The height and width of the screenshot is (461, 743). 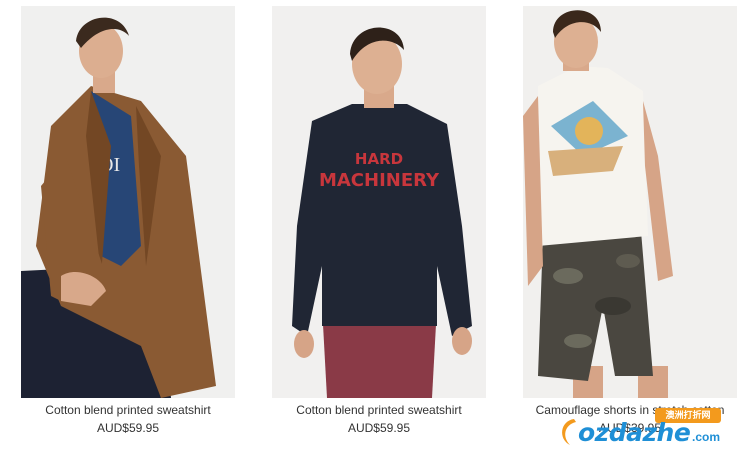 What do you see at coordinates (379, 159) in the screenshot?
I see `sweatshirt-print-top: HARD` at bounding box center [379, 159].